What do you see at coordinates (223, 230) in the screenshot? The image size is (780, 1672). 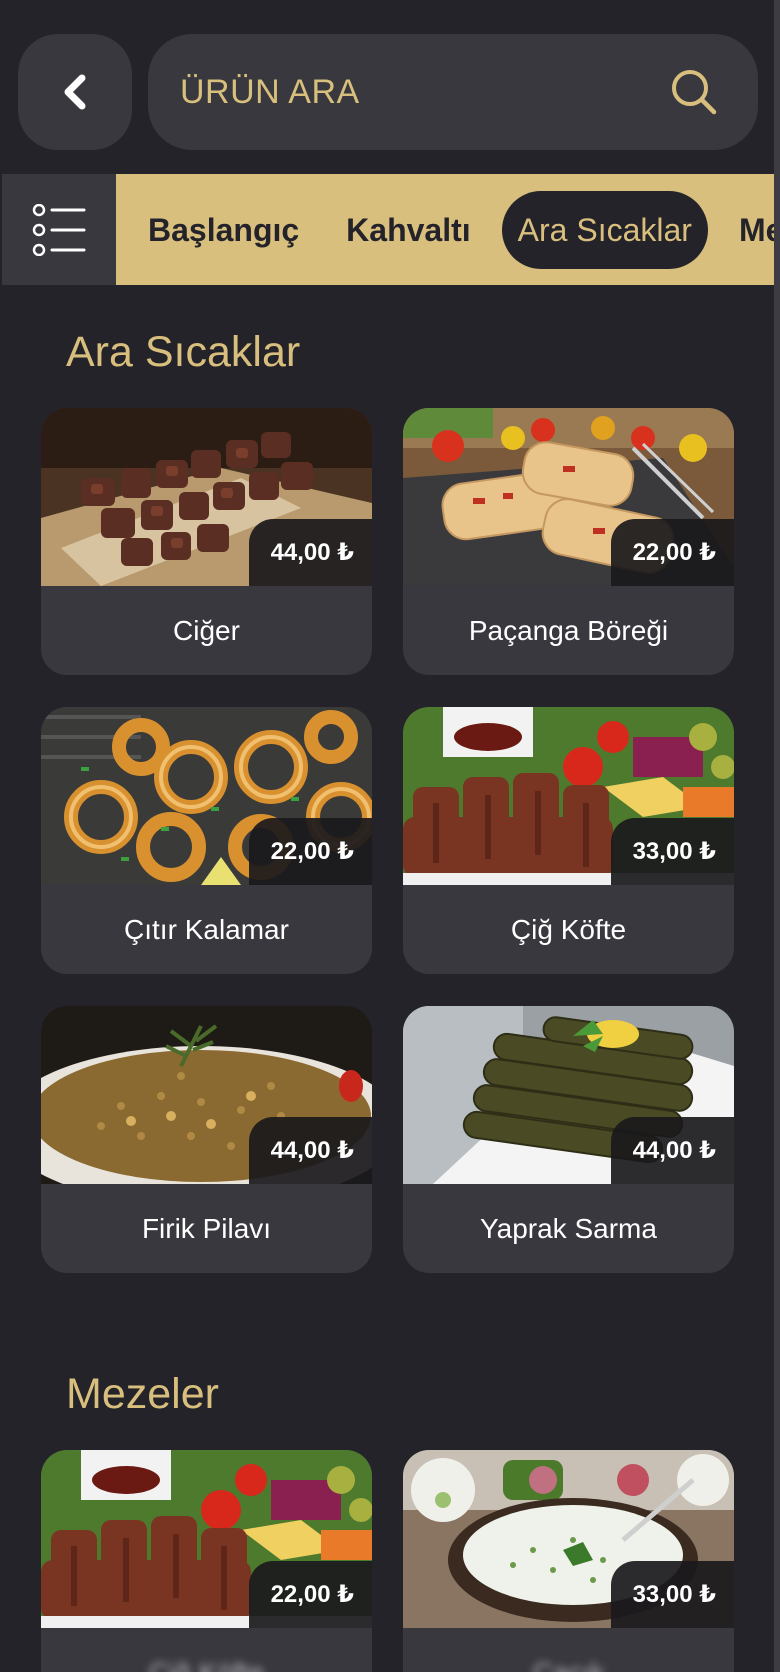 I see `tab-baslangic: Başlangıç` at bounding box center [223, 230].